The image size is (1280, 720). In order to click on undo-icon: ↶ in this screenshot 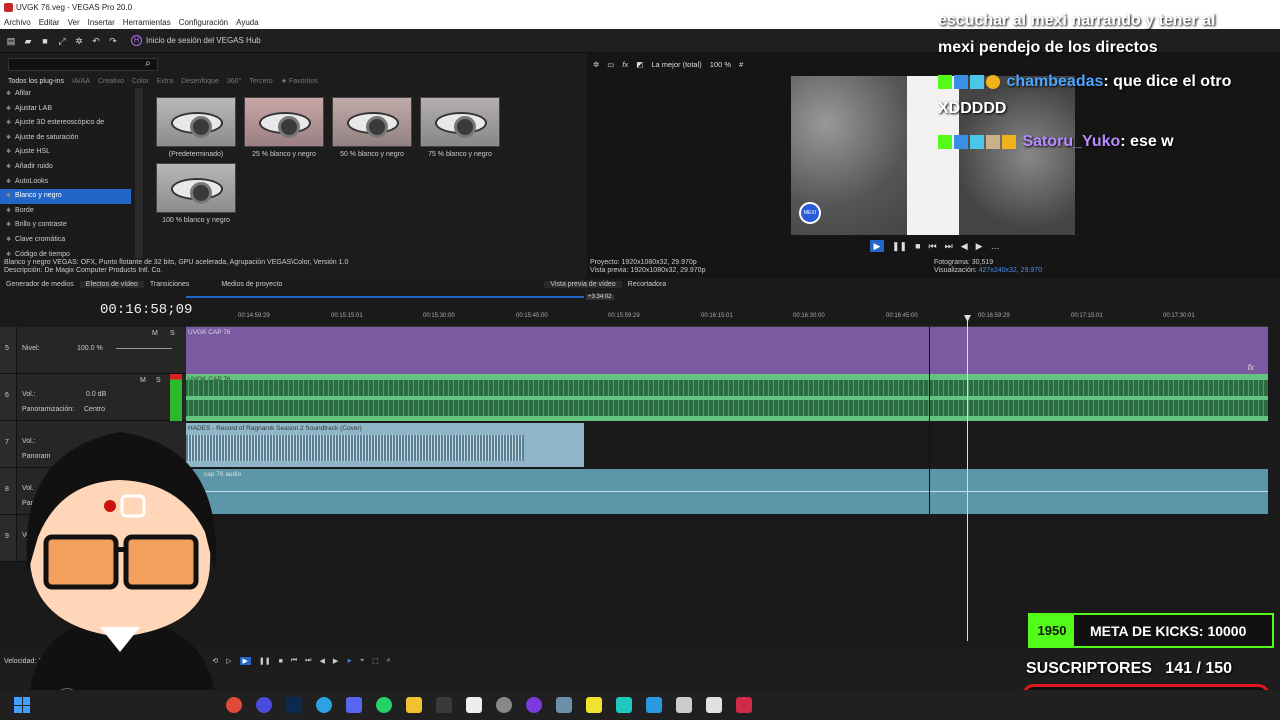, I will do `click(96, 41)`.